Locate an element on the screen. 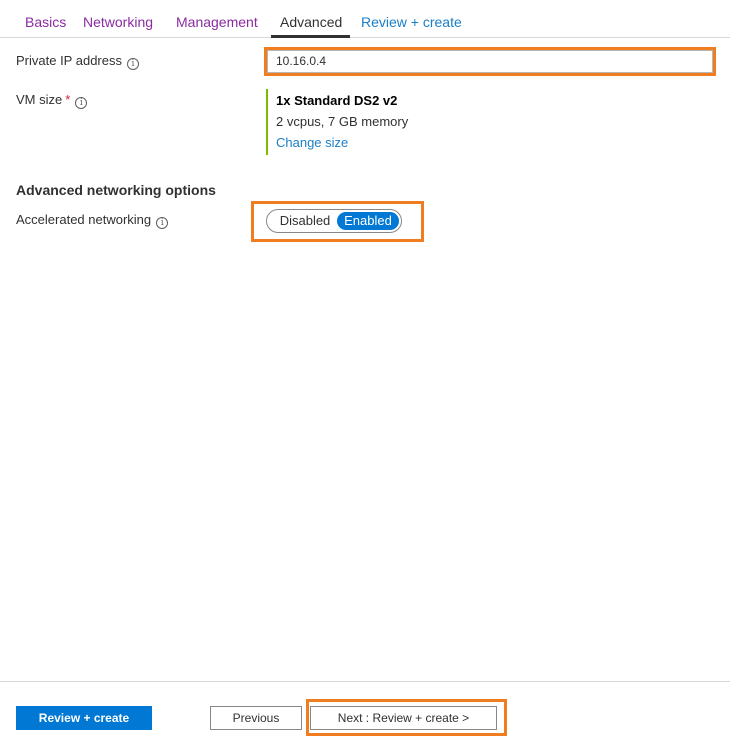 The height and width of the screenshot is (745, 730). vm-size-name: 1x Standard DS2 v2 is located at coordinates (337, 100).